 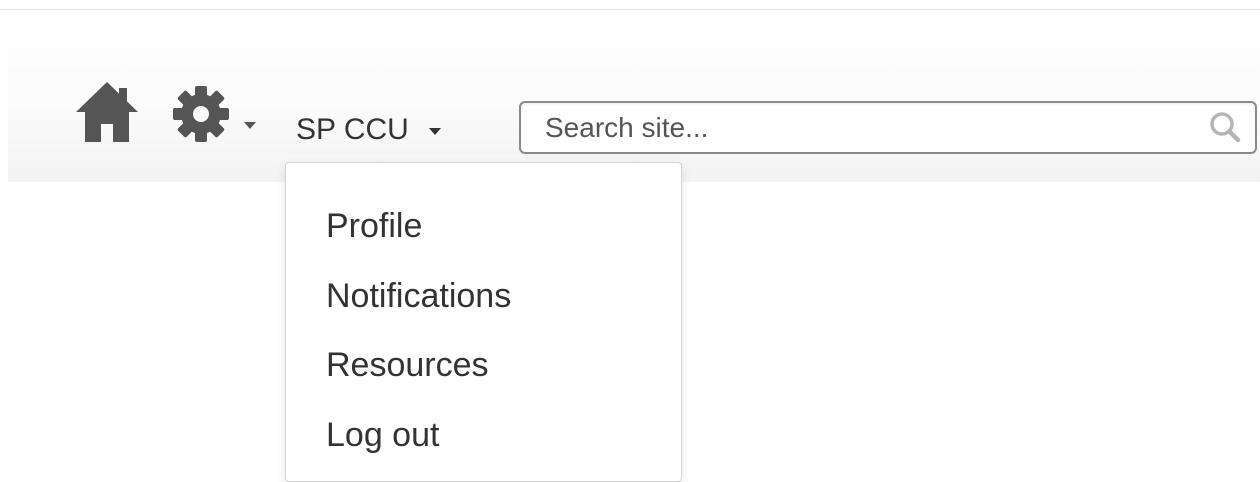 What do you see at coordinates (1225, 127) in the screenshot?
I see `search-icon` at bounding box center [1225, 127].